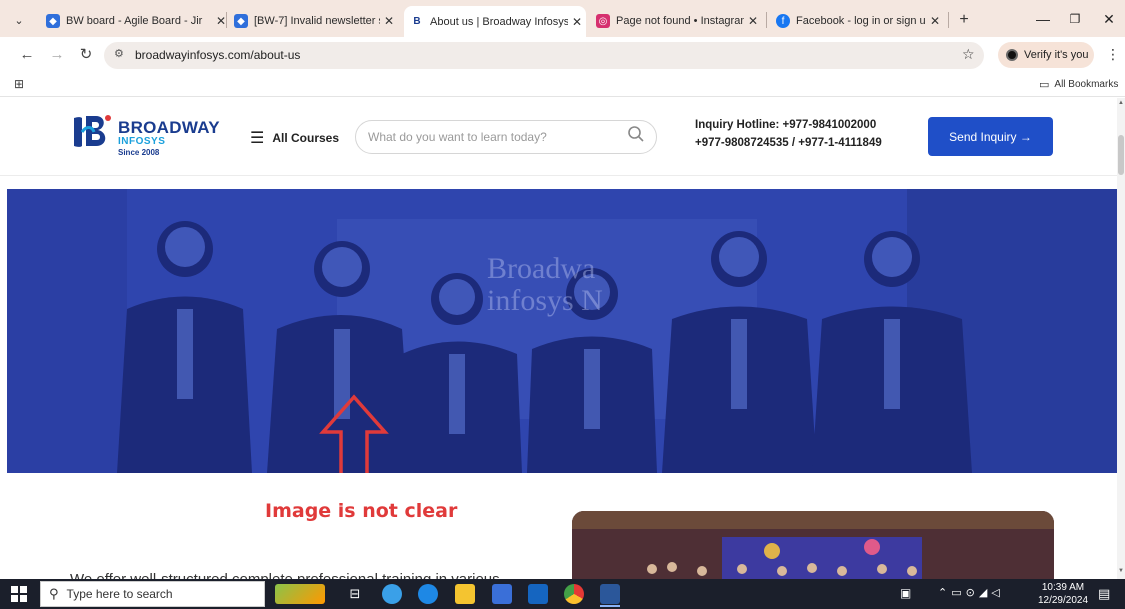 The image size is (1125, 609). What do you see at coordinates (990, 136) in the screenshot?
I see `send-inquiry-button: Send Inquiry →` at bounding box center [990, 136].